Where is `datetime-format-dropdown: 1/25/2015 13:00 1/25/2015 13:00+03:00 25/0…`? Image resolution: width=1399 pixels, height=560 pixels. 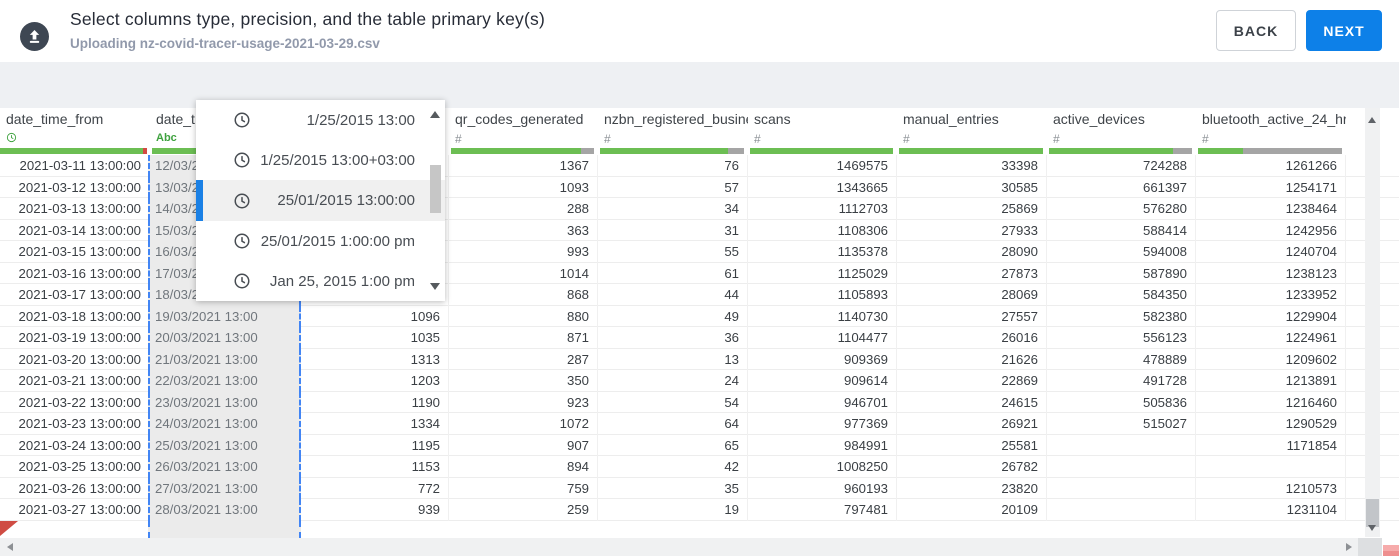 datetime-format-dropdown: 1/25/2015 13:00 1/25/2015 13:00+03:00 25/0… is located at coordinates (320, 200).